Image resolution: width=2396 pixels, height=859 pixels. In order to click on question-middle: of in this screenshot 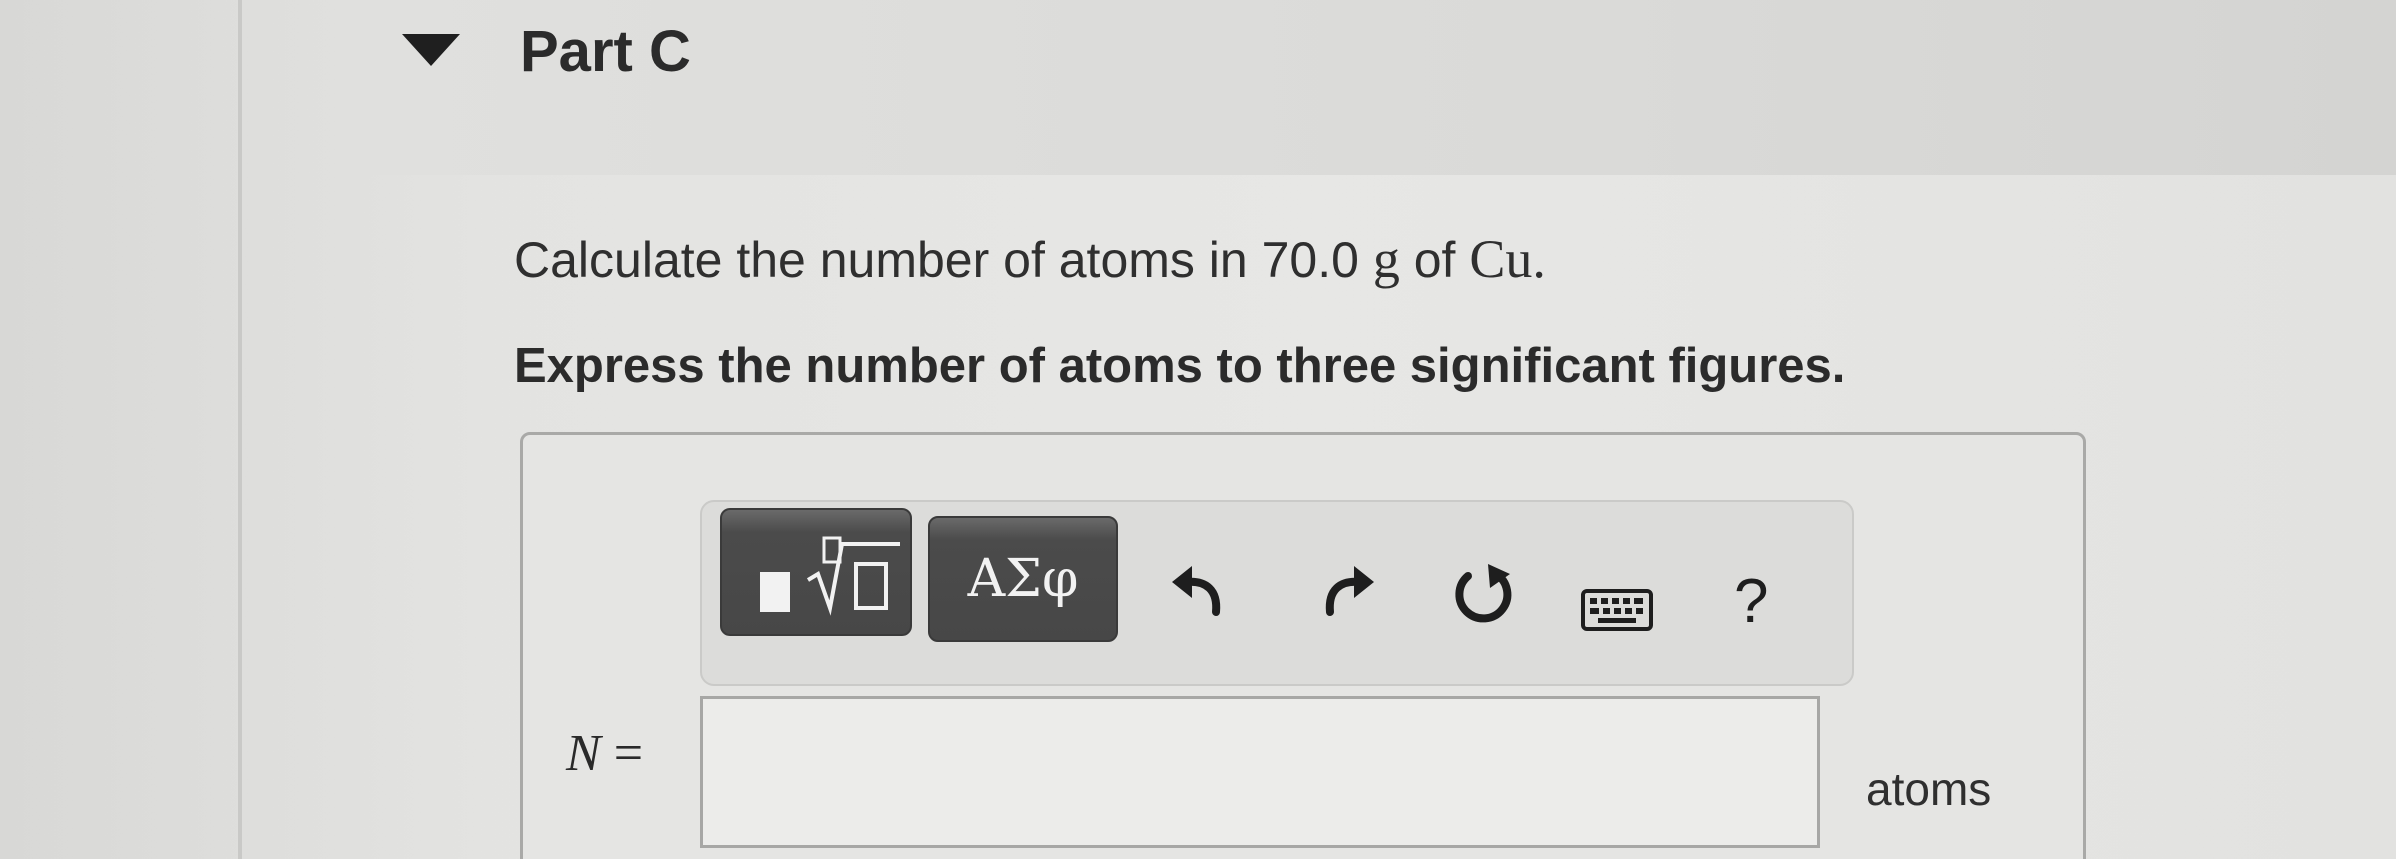, I will do `click(1434, 260)`.